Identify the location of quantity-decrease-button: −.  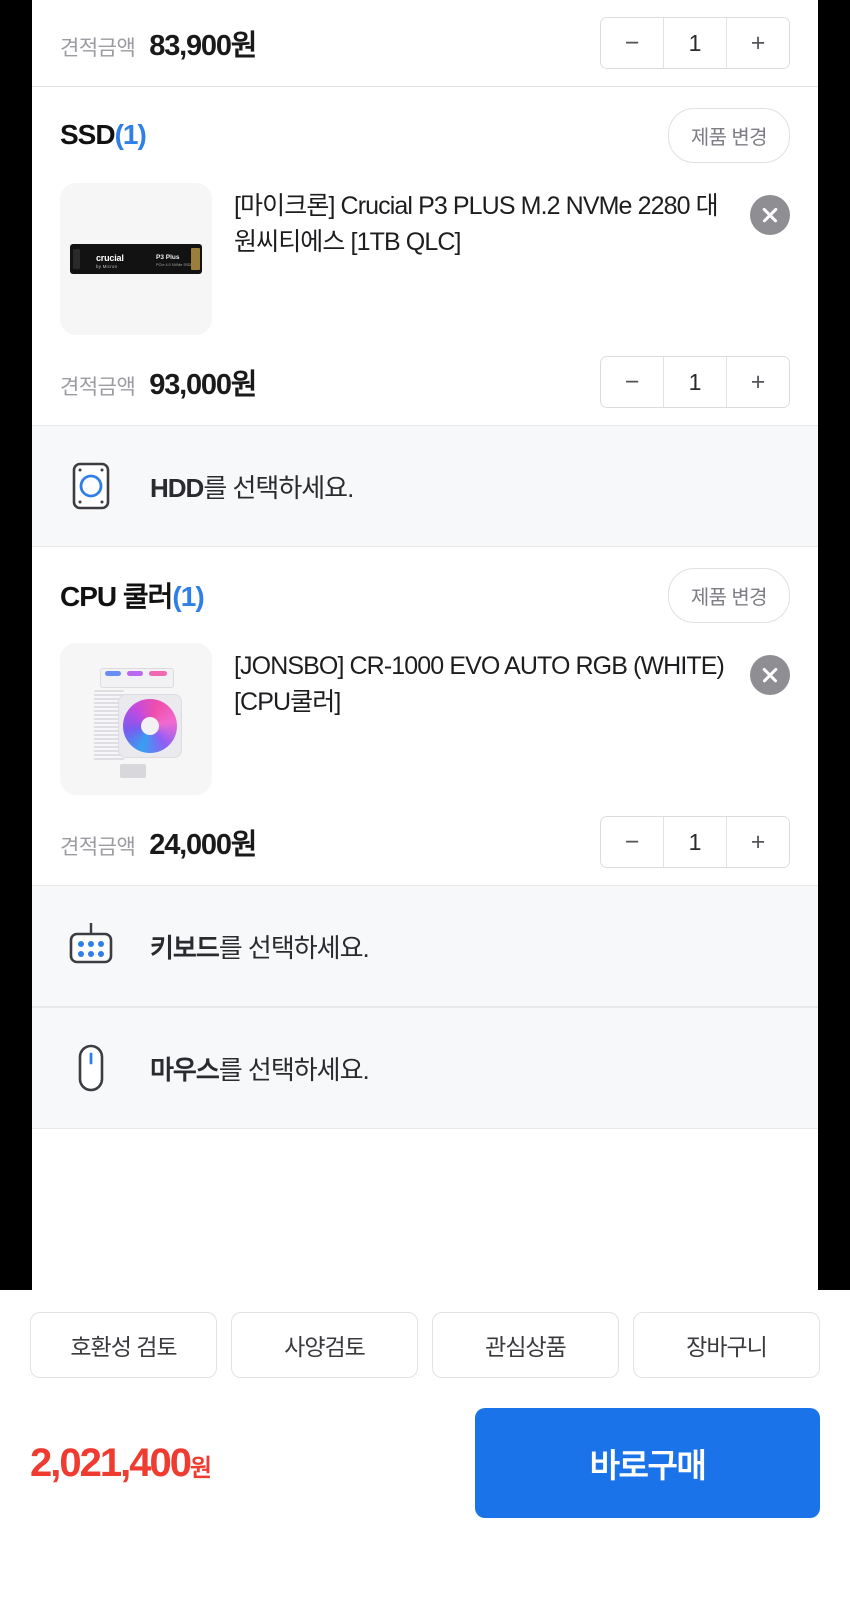
(632, 43).